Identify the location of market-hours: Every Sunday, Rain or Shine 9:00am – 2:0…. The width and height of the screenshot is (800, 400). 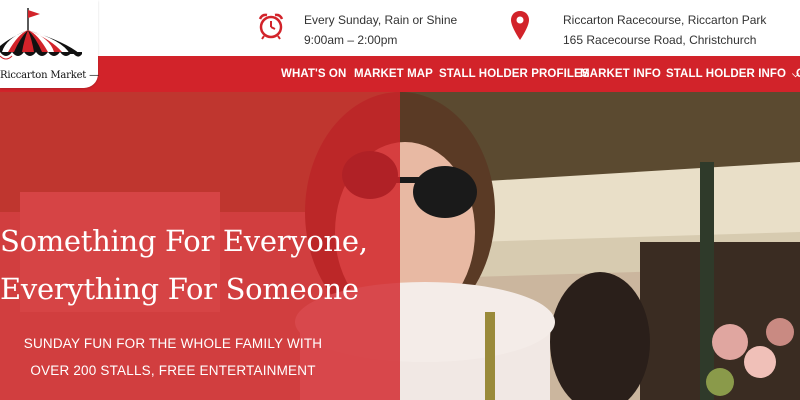
(380, 30).